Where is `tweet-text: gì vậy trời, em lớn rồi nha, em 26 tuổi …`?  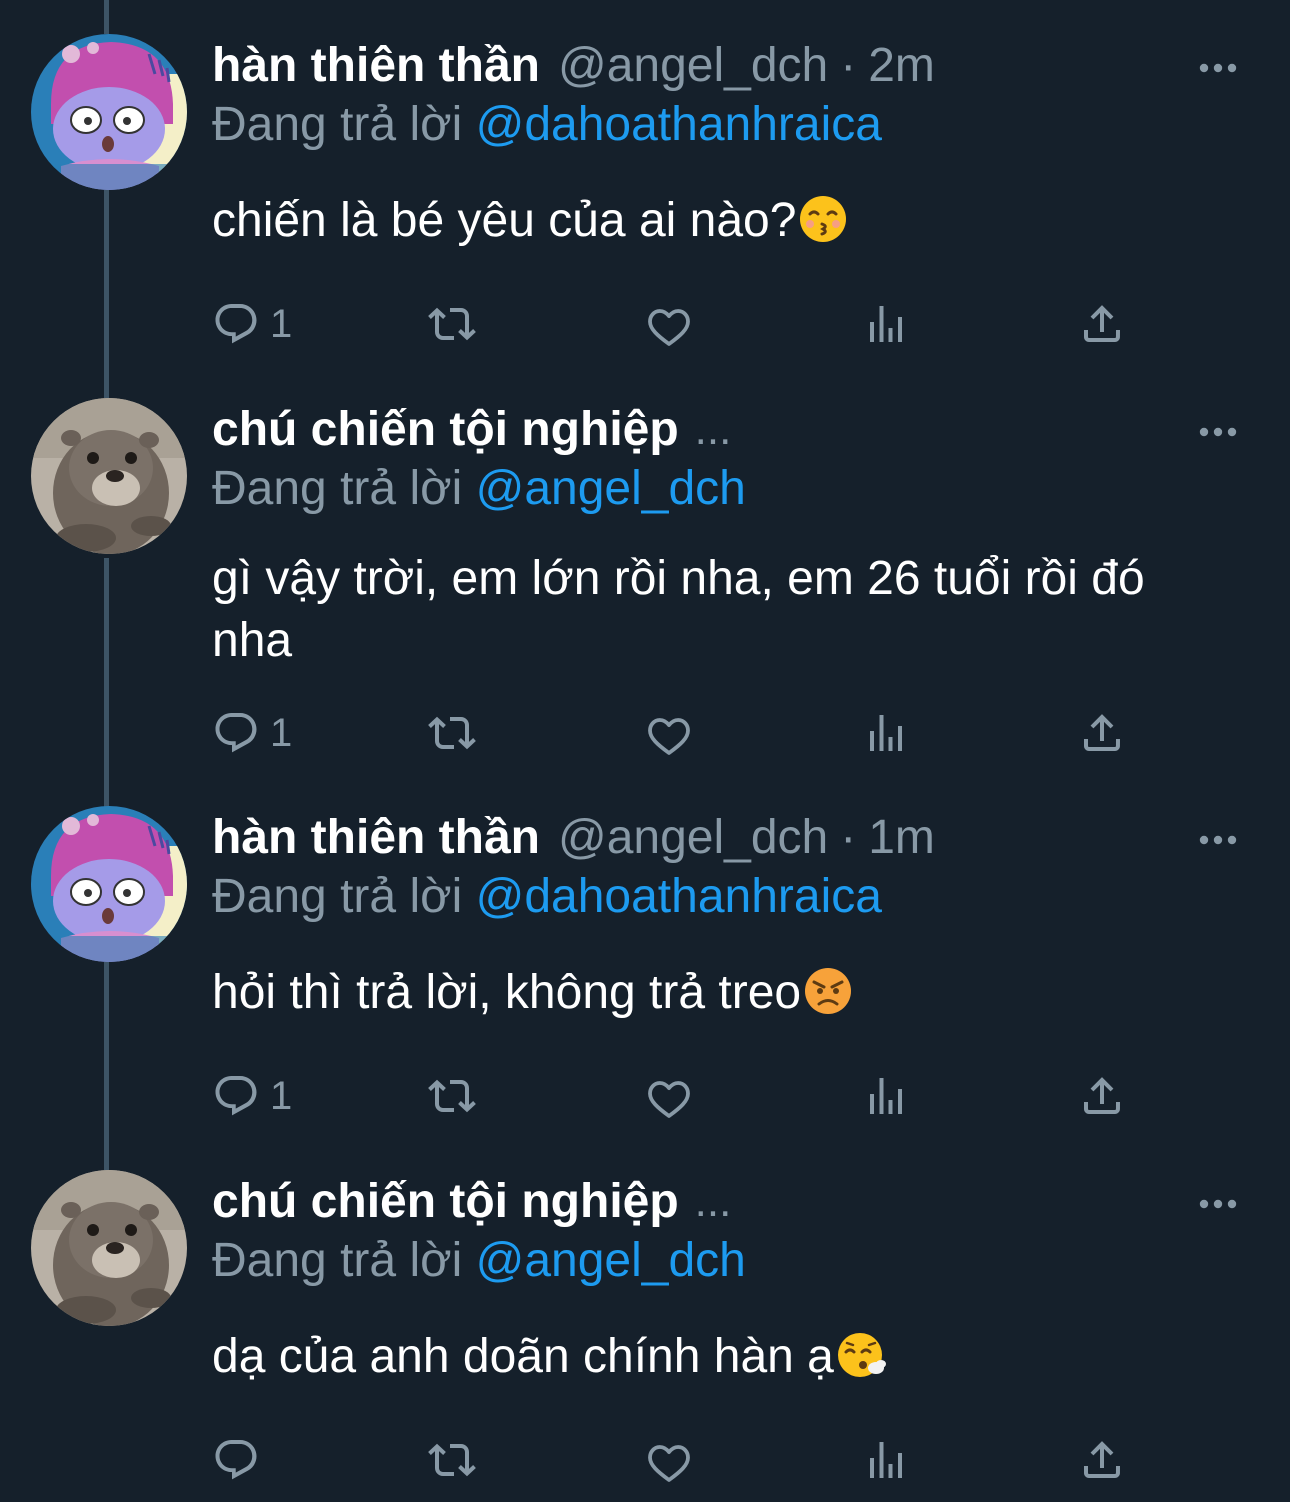 tweet-text: gì vậy trời, em lớn rồi nha, em 26 tuổi … is located at coordinates (712, 610).